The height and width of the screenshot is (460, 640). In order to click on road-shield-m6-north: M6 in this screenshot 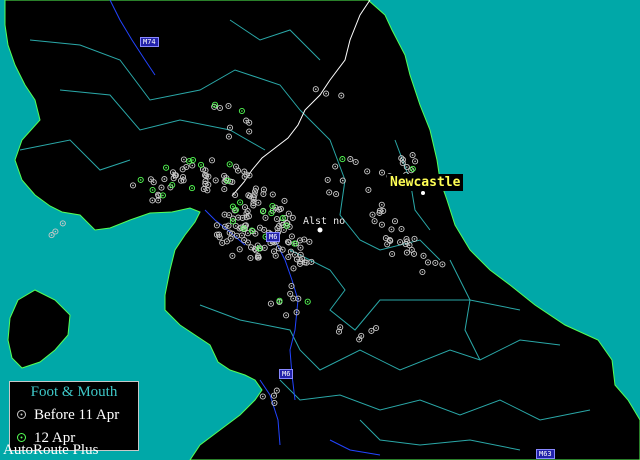, I will do `click(273, 237)`.